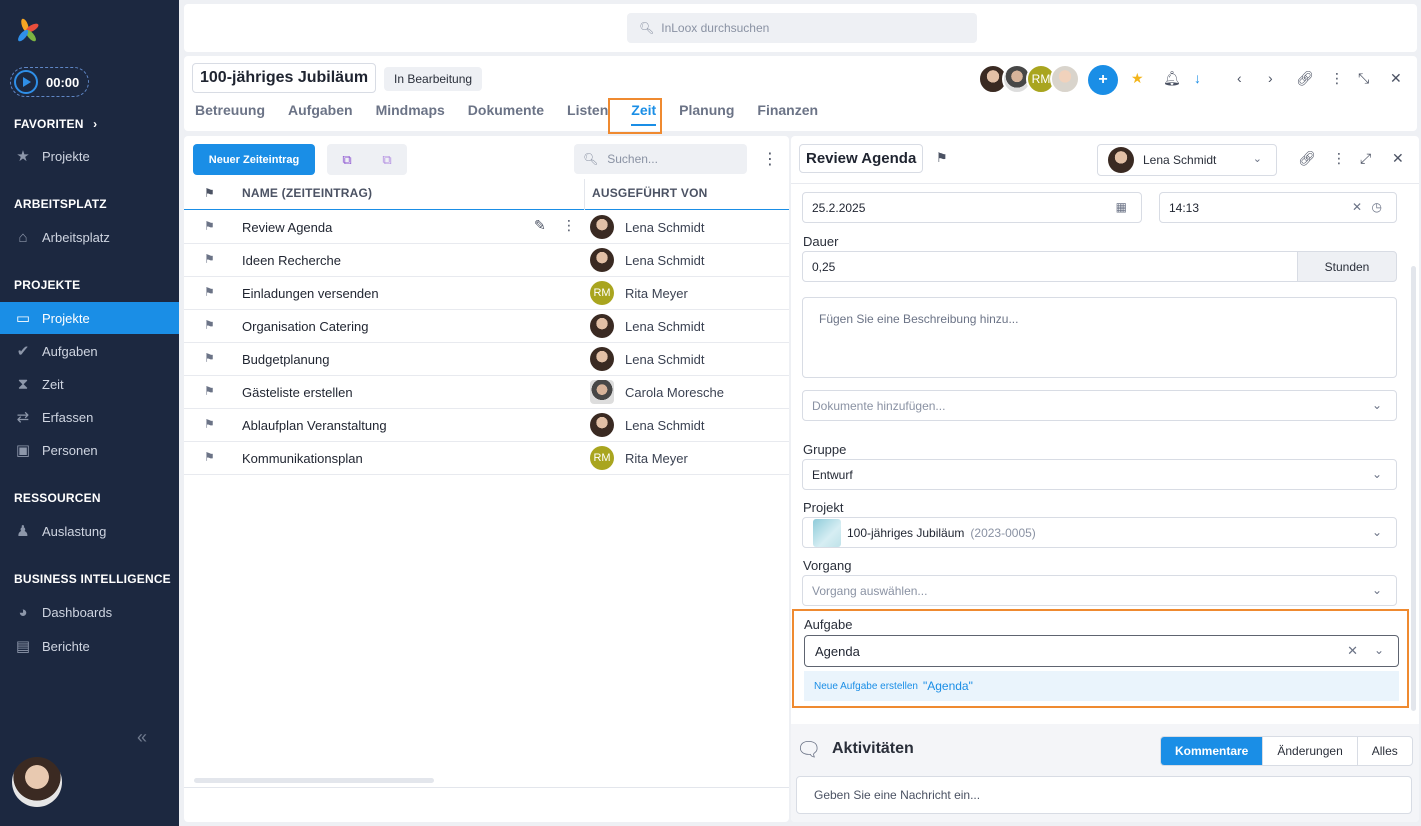  Describe the element at coordinates (486, 326) in the screenshot. I see `table-row: ⚑ Organisation Catering Lena Schmidt` at that location.